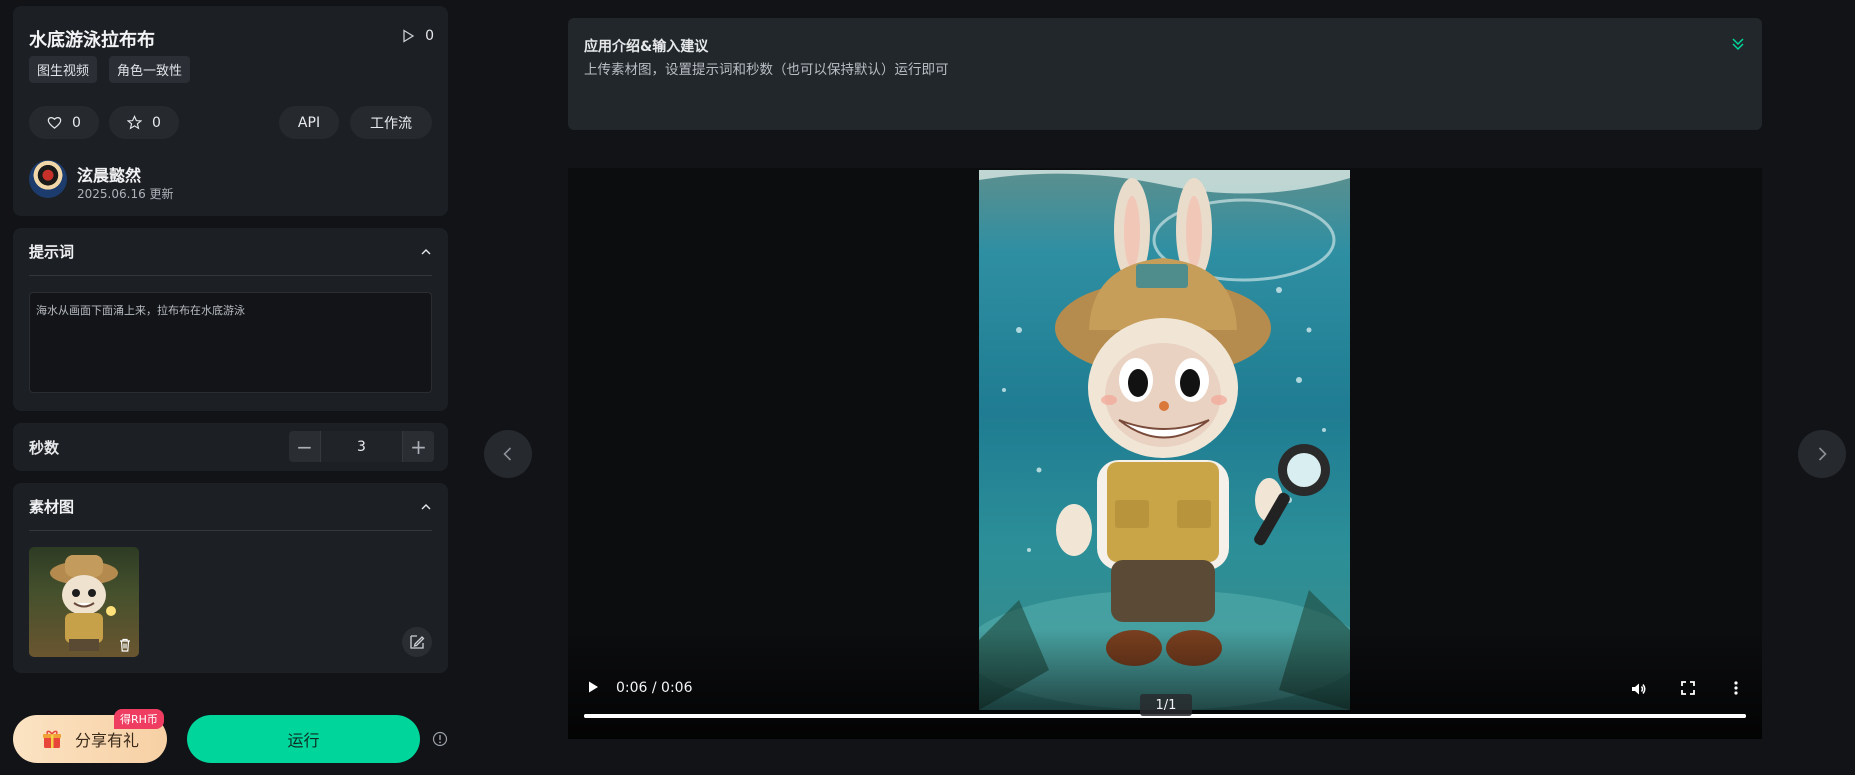 This screenshot has width=1855, height=775. What do you see at coordinates (156, 122) in the screenshot?
I see `favorite-count: 0` at bounding box center [156, 122].